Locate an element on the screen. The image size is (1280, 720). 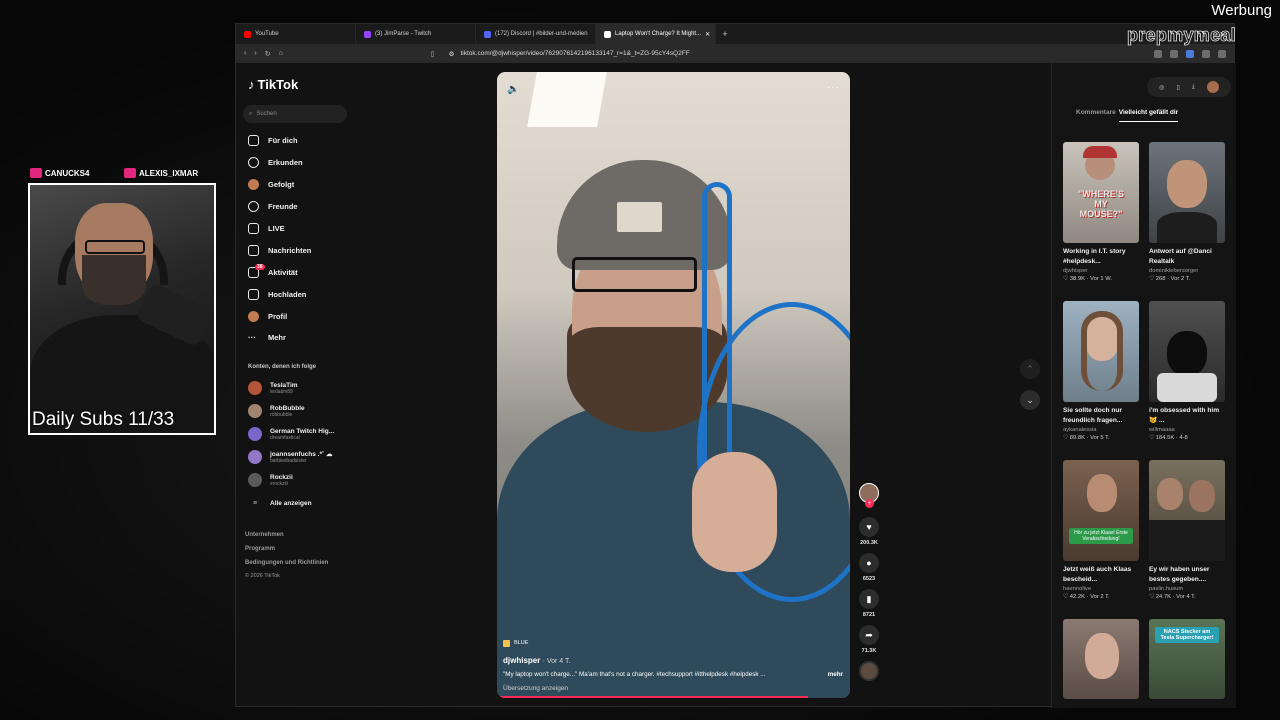
volume-icon: 🔈 is located at coordinates (513, 89).